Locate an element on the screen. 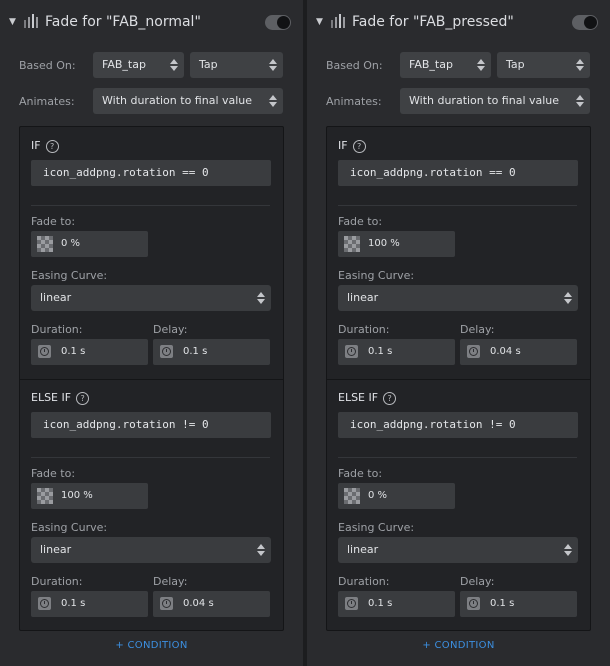  panel-header: ▼ Fade for "FAB_pressed" is located at coordinates (458, 23).